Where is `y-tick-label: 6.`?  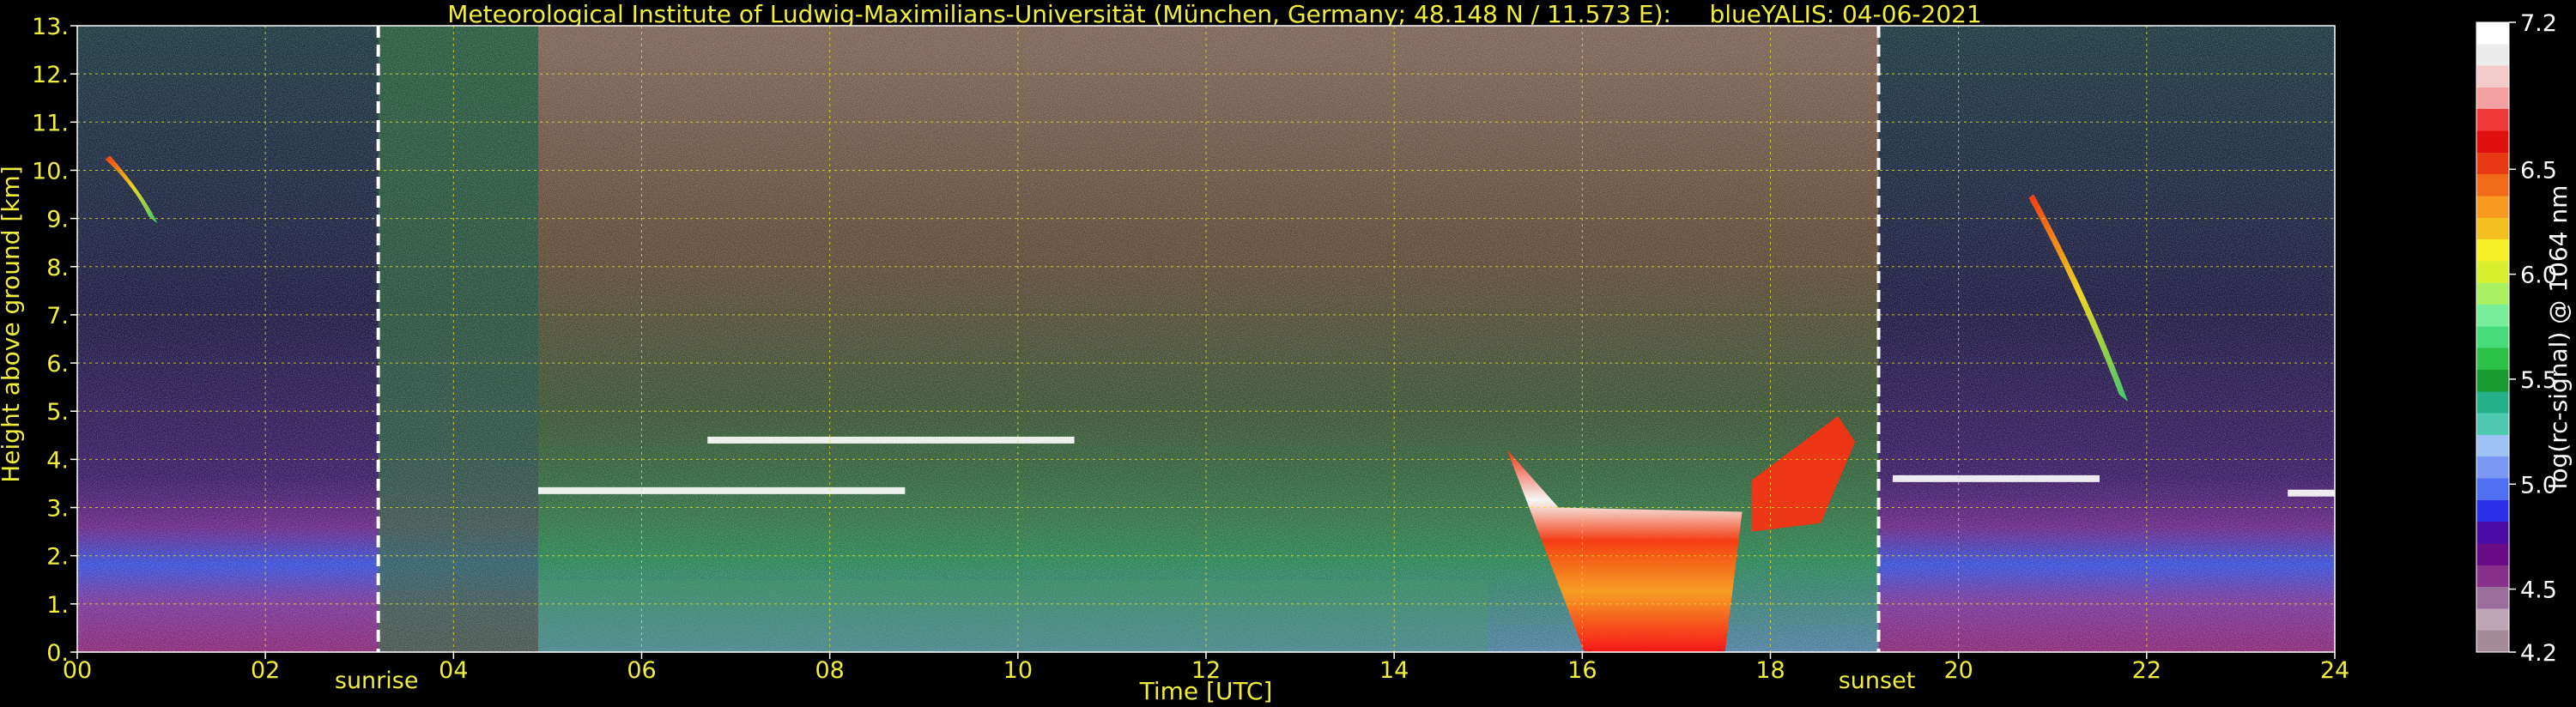 y-tick-label: 6. is located at coordinates (57, 364).